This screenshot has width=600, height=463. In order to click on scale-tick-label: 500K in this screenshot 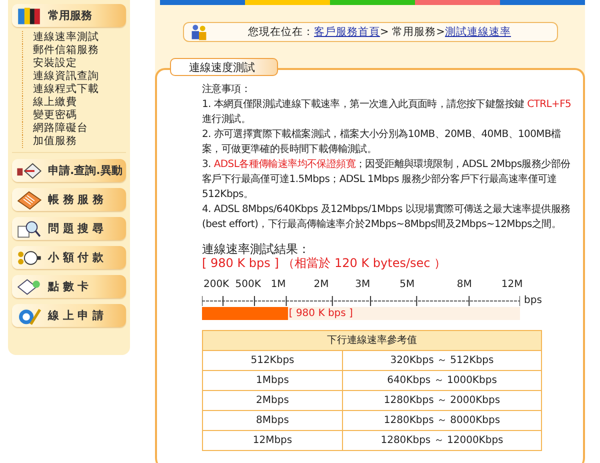, I will do `click(248, 284)`.